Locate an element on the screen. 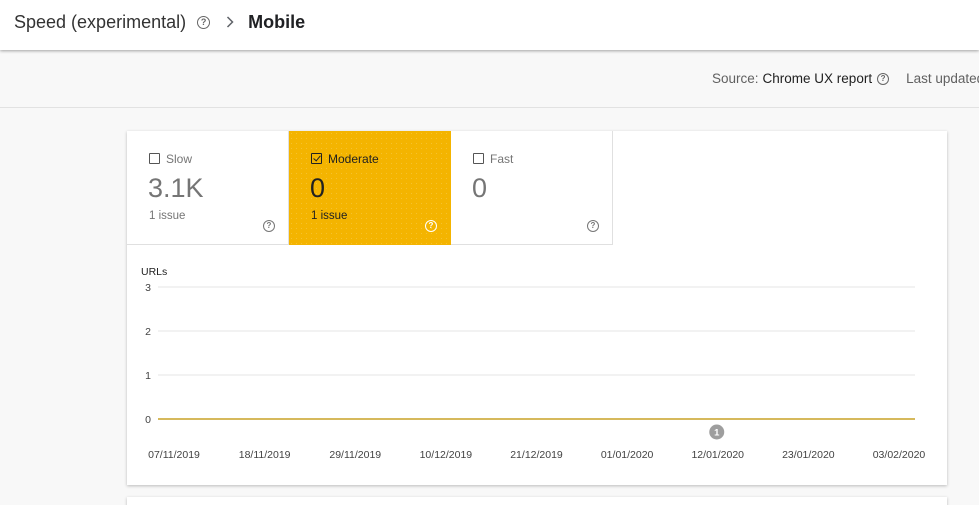  source-bar: Source: Chrome UX report ? Last updated is located at coordinates (489, 79).